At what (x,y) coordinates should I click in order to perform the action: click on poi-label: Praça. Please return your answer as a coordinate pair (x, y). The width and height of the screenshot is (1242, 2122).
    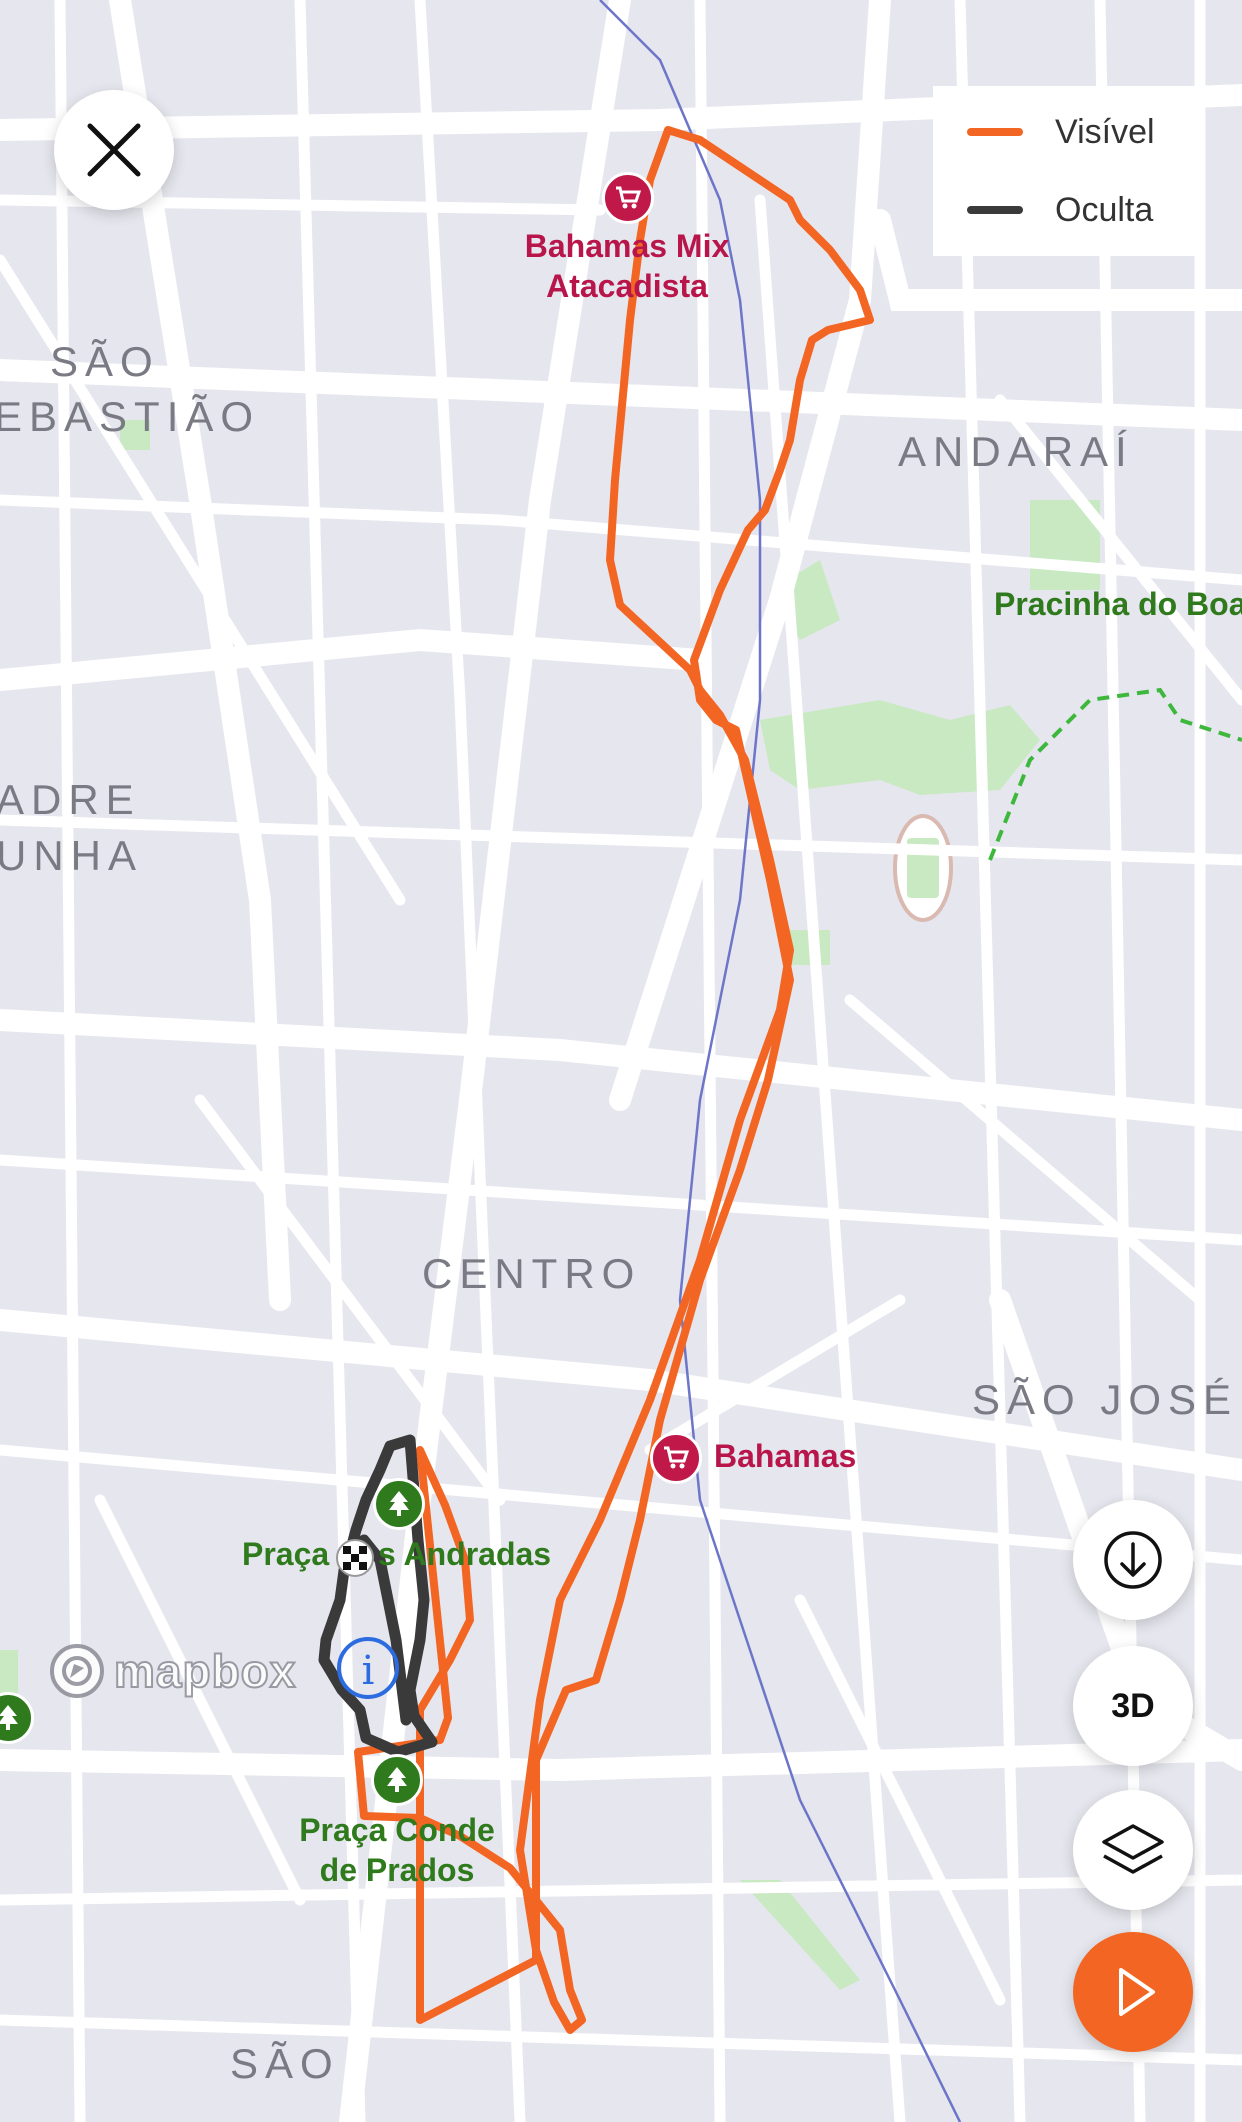
    Looking at the image, I should click on (286, 1554).